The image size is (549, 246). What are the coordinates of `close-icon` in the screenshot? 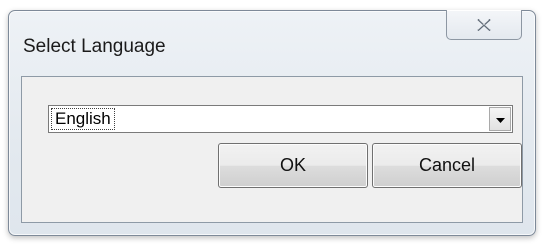 It's located at (484, 24).